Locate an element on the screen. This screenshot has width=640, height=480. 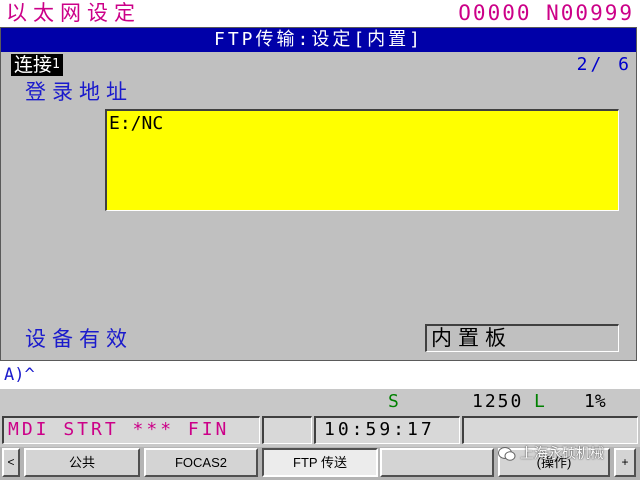
mode-status-text: MDI STRT *** FIN is located at coordinates (119, 429).